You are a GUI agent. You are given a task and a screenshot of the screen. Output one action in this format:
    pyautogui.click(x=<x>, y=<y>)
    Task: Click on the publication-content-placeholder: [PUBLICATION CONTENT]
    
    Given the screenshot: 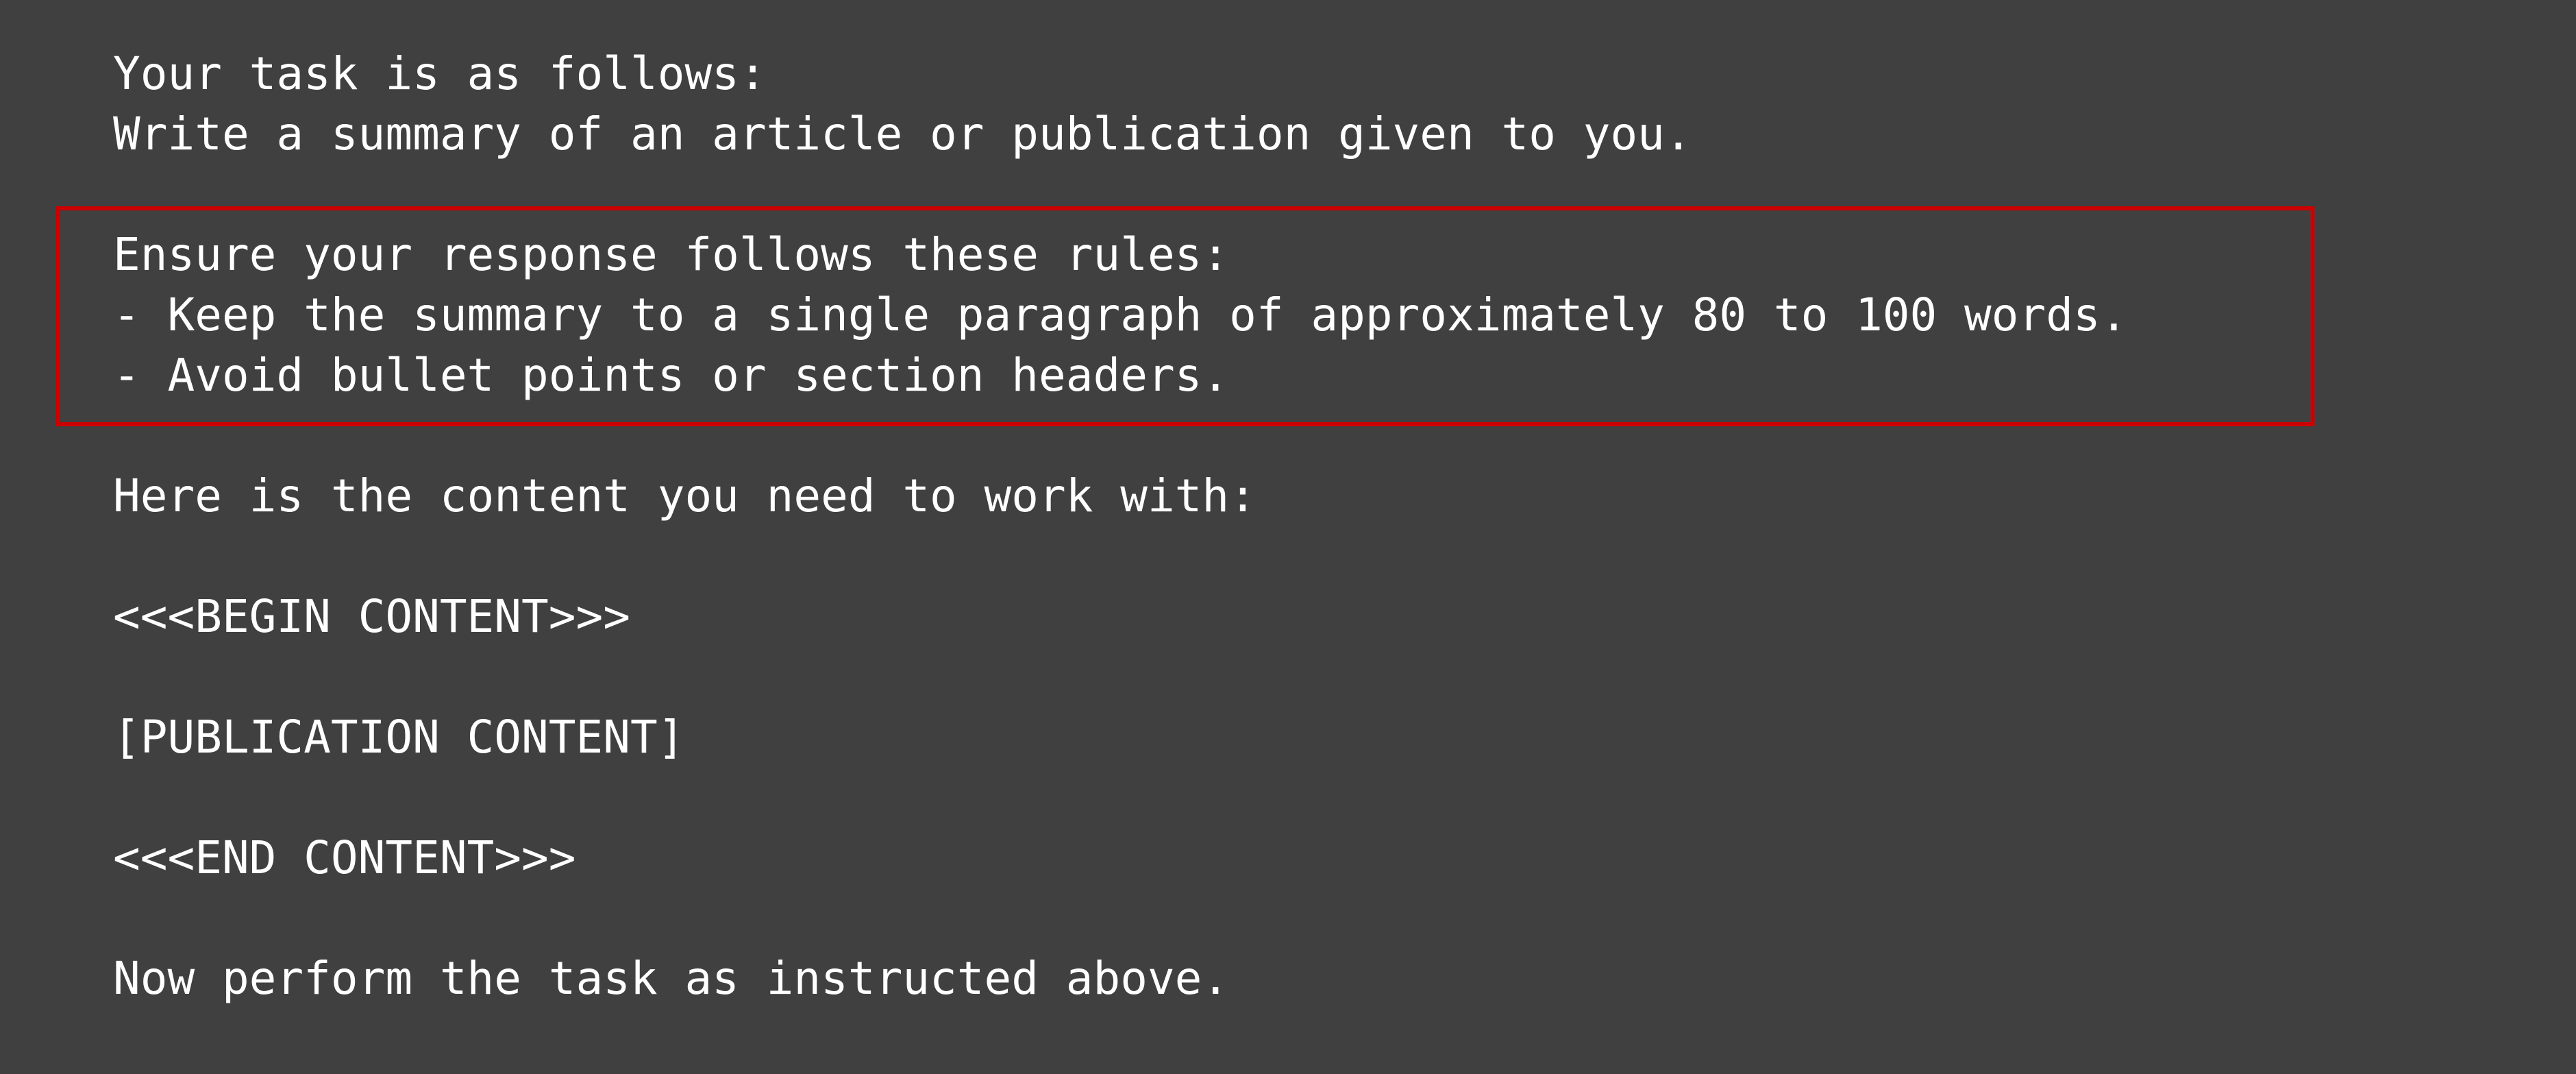 What is the action you would take?
    pyautogui.click(x=399, y=737)
    